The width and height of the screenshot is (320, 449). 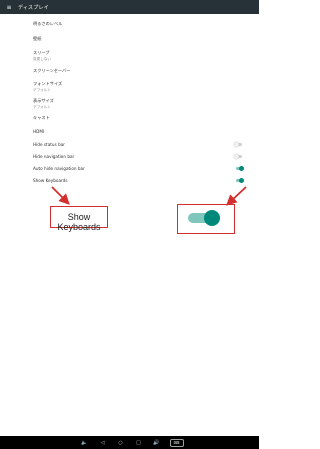 I want to click on navigation-bar: 🔈 ◁ ○ □ 🔊 ⌨, so click(x=129, y=442).